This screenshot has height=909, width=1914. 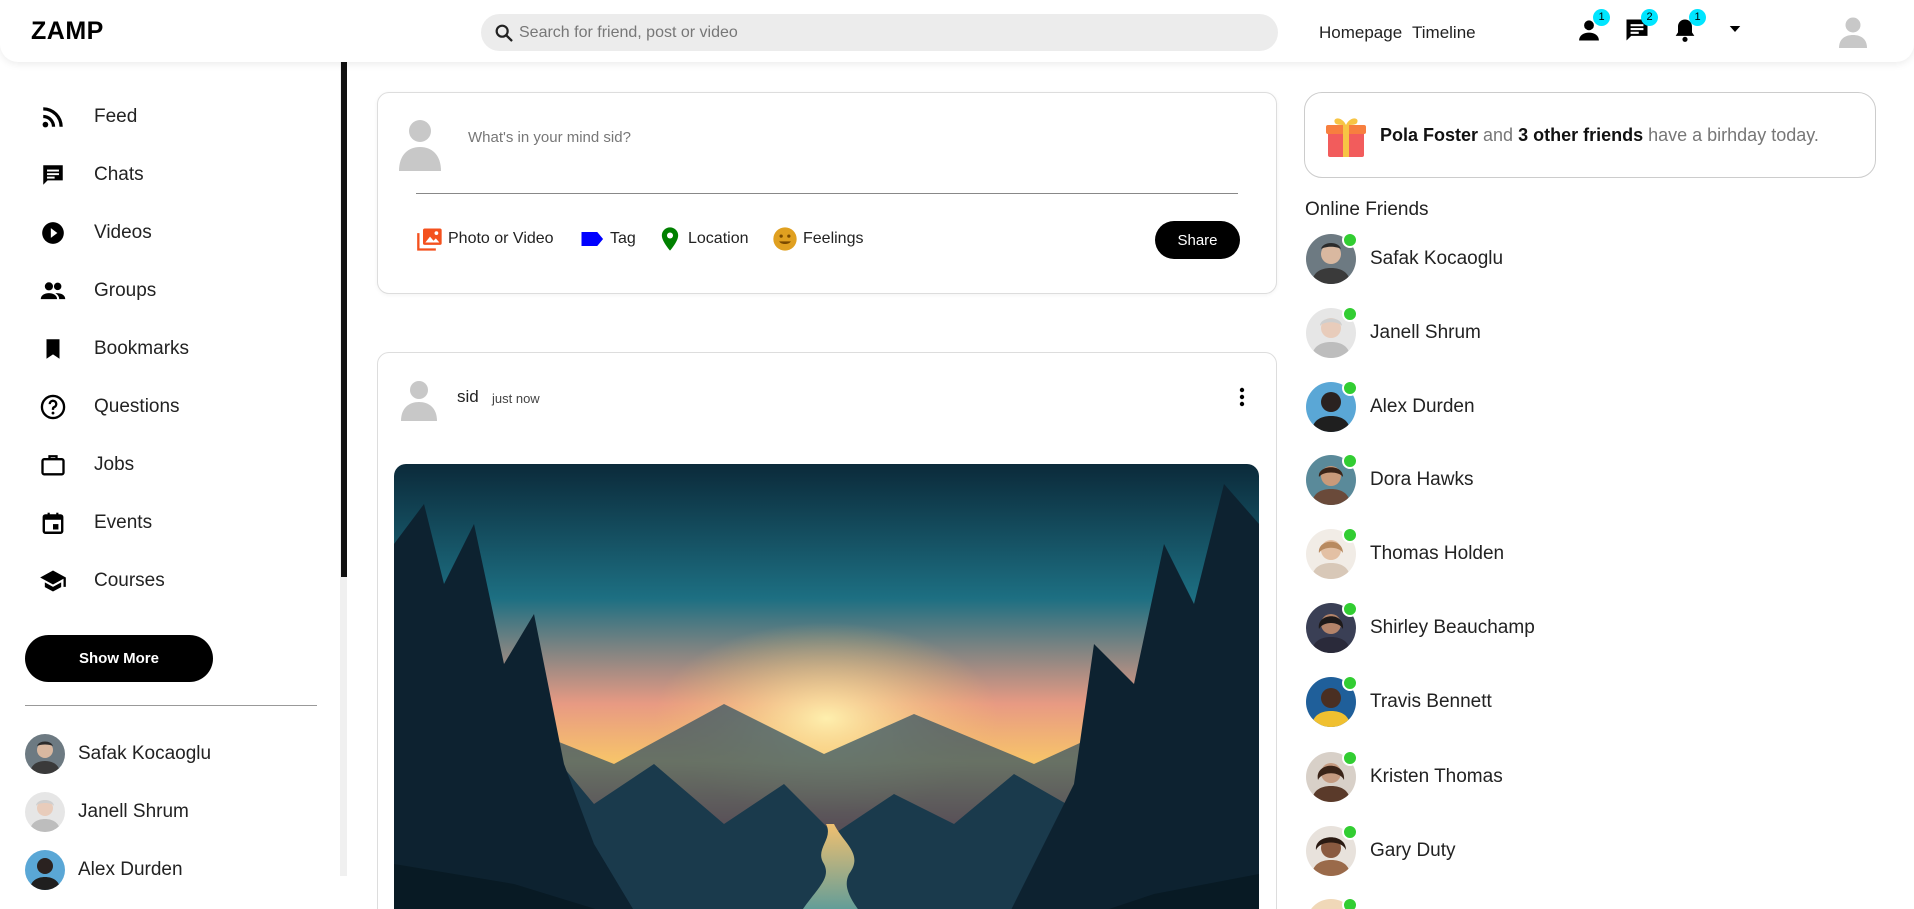 What do you see at coordinates (607, 239) in the screenshot?
I see `tag-option: Tag` at bounding box center [607, 239].